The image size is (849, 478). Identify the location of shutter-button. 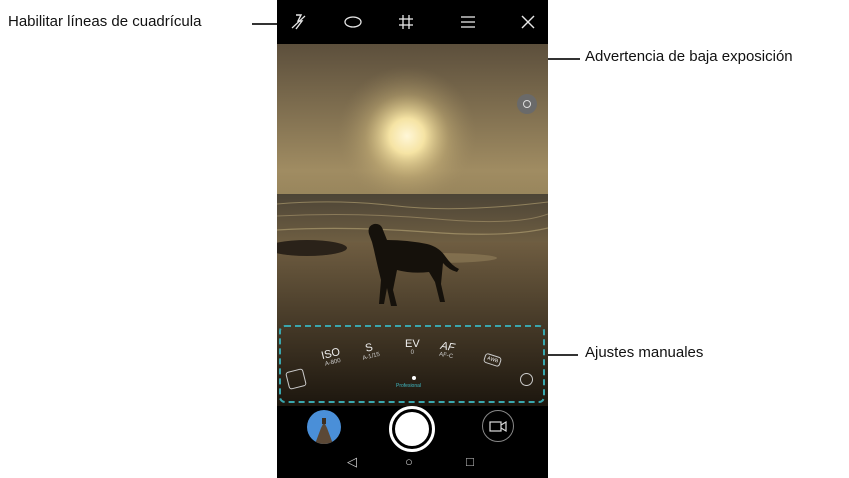
(412, 429).